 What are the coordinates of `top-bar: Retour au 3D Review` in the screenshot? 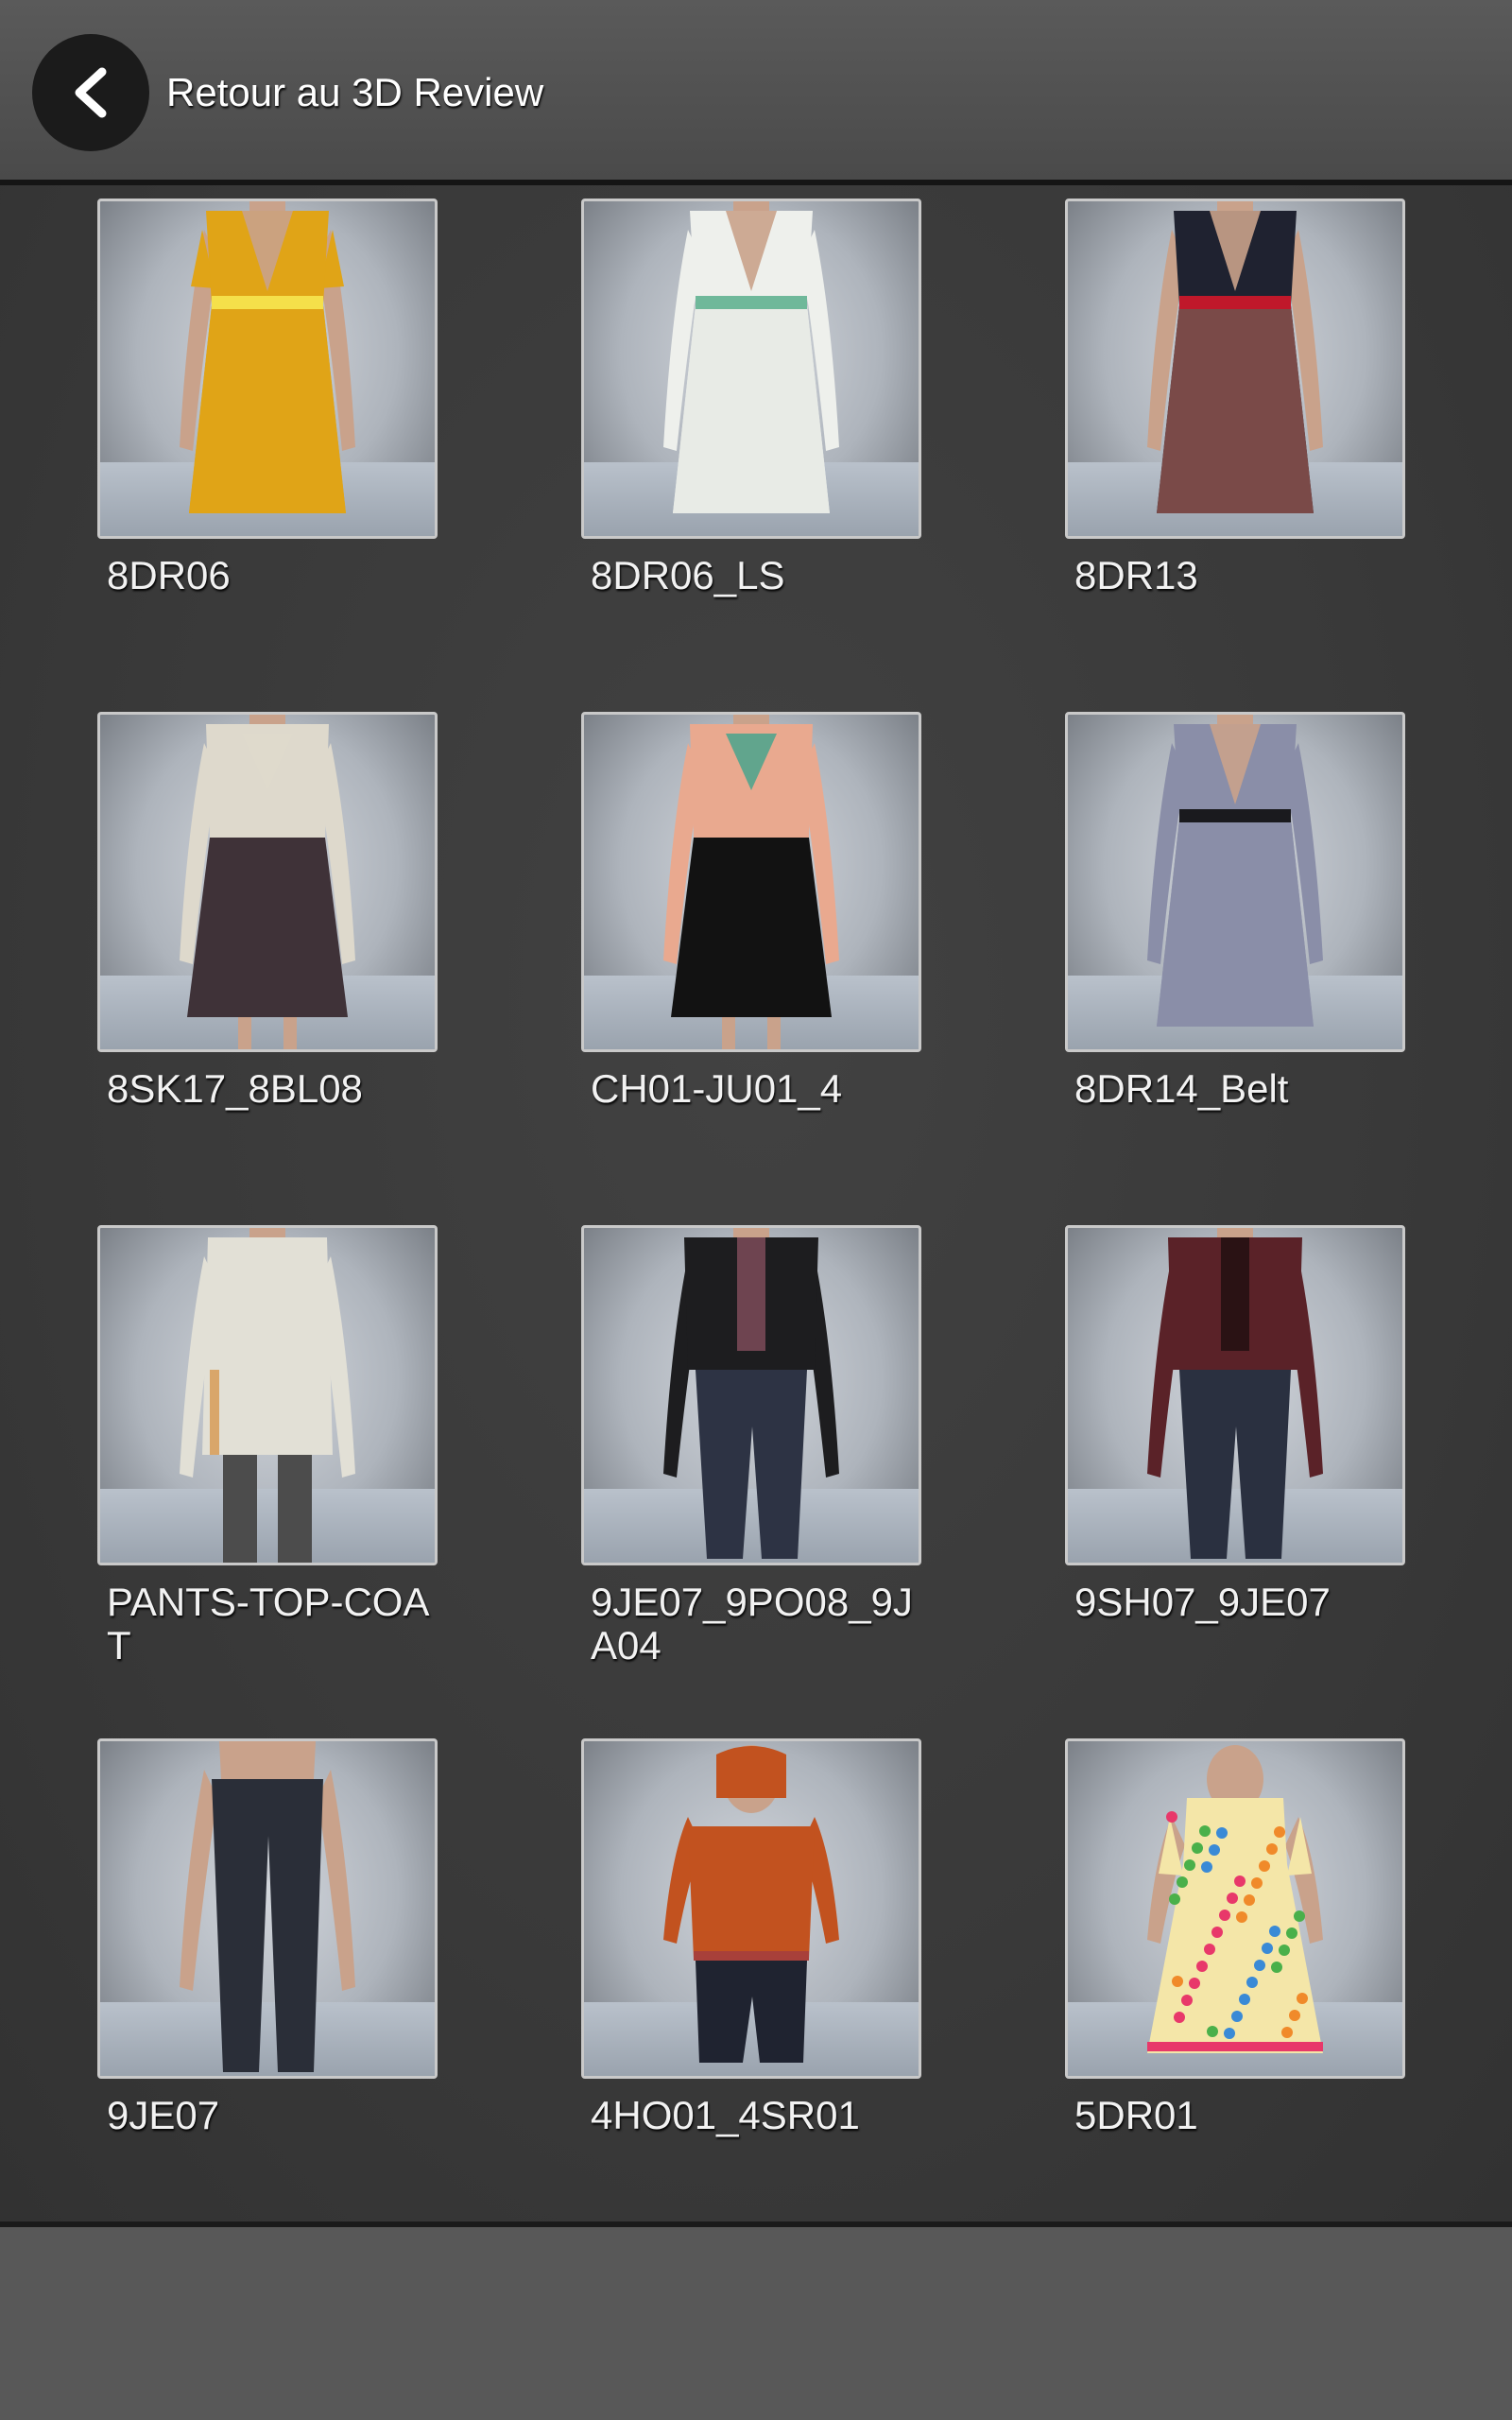 It's located at (756, 92).